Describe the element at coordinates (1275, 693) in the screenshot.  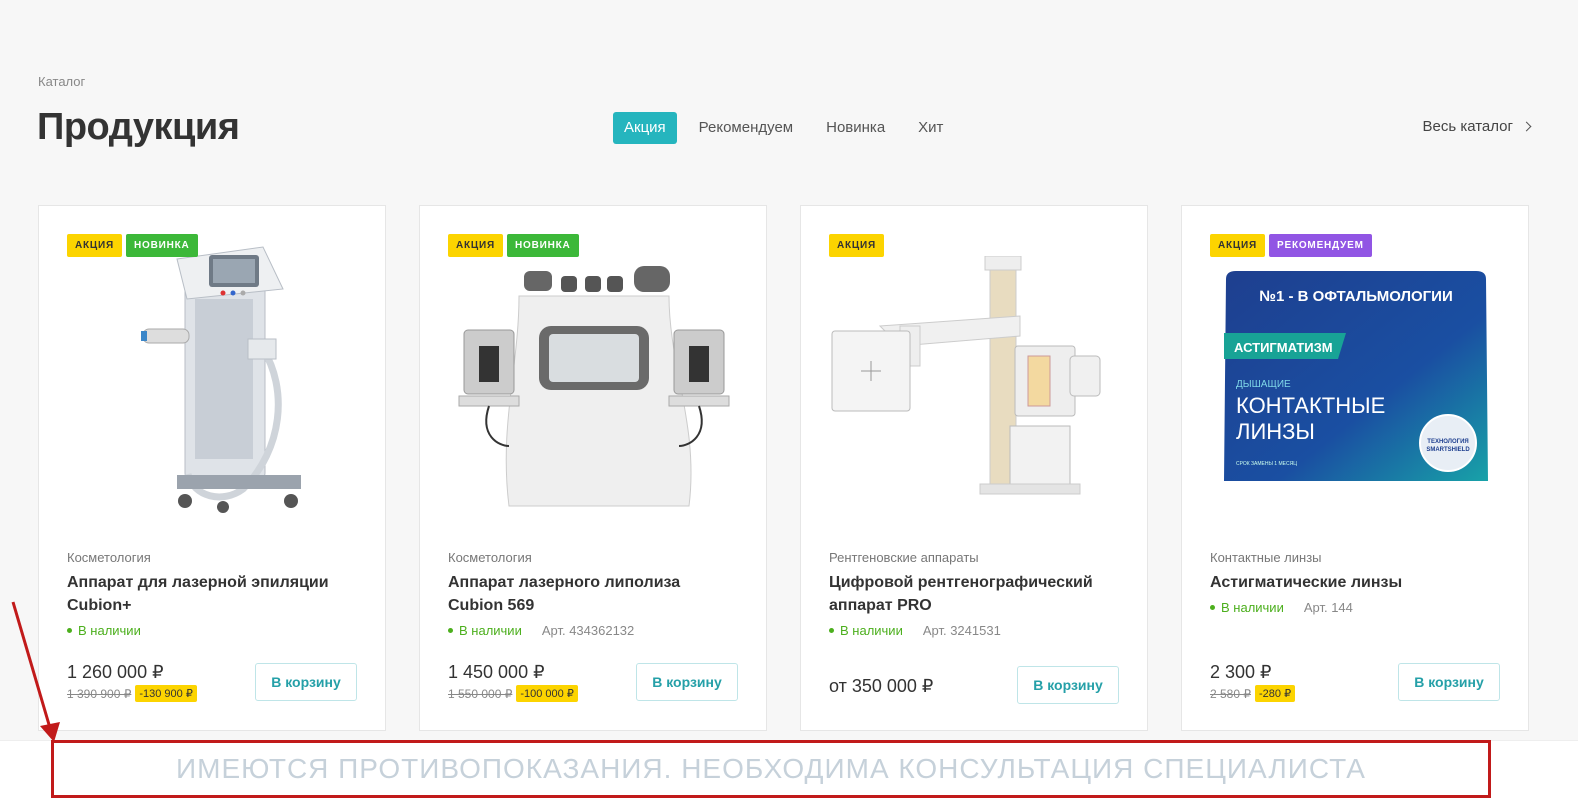
I see `discount-badge: -280 ₽` at that location.